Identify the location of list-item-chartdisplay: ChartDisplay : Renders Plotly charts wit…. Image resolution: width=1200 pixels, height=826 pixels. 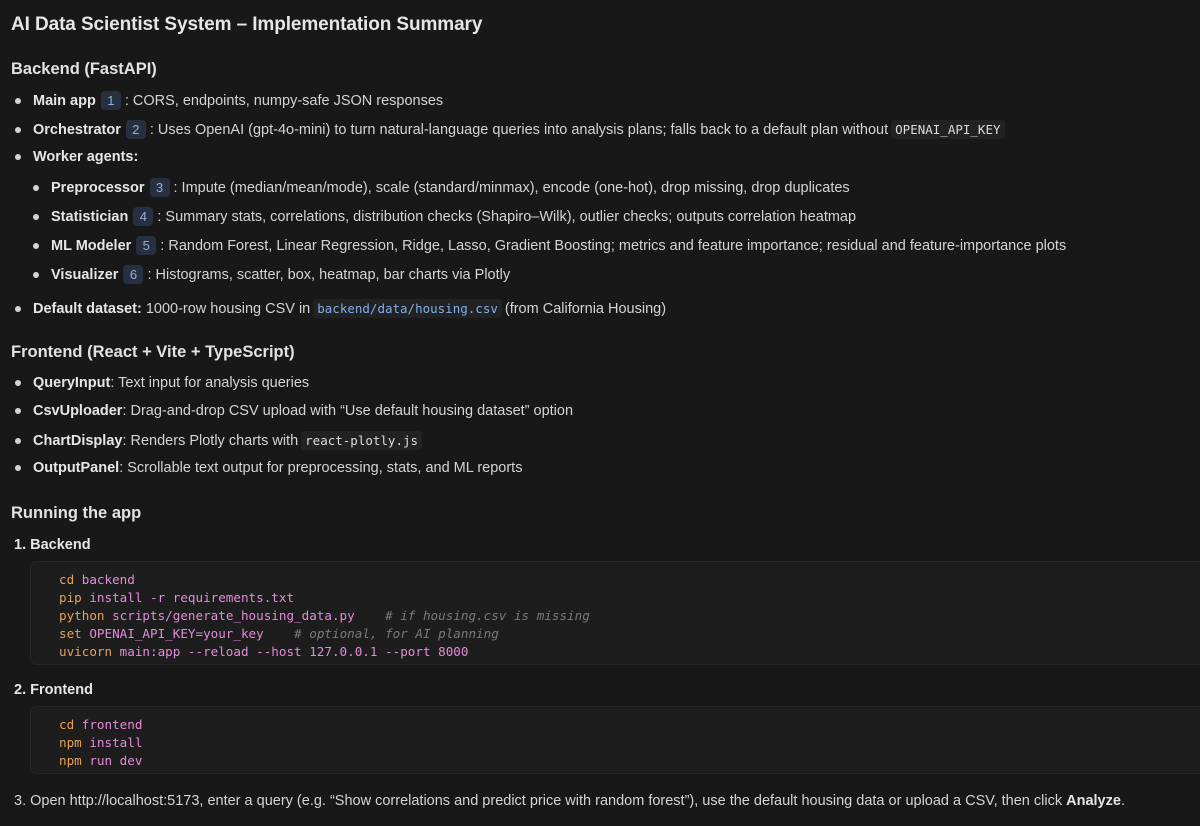
(220, 440).